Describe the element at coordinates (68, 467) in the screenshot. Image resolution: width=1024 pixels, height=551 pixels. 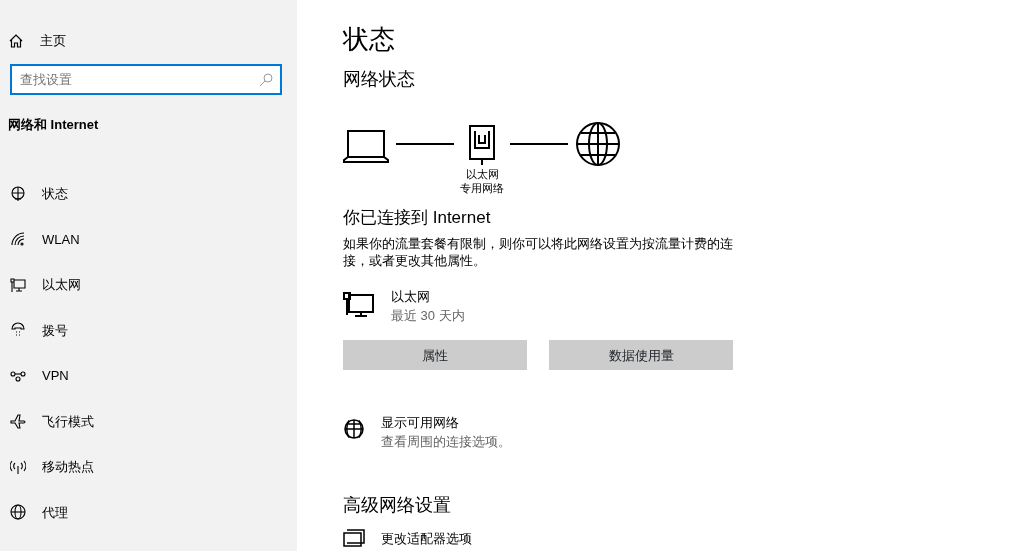
I see `nav-item: 移动热点` at that location.